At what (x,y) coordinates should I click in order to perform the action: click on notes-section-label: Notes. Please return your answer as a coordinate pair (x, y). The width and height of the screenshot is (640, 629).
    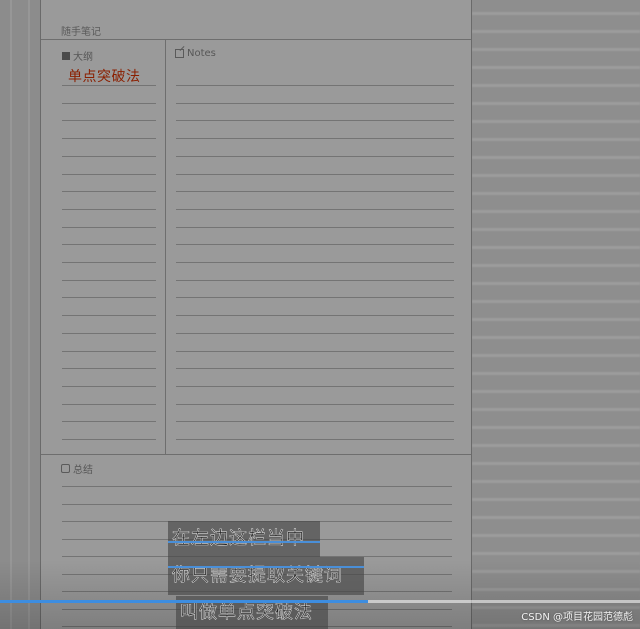
    Looking at the image, I should click on (195, 53).